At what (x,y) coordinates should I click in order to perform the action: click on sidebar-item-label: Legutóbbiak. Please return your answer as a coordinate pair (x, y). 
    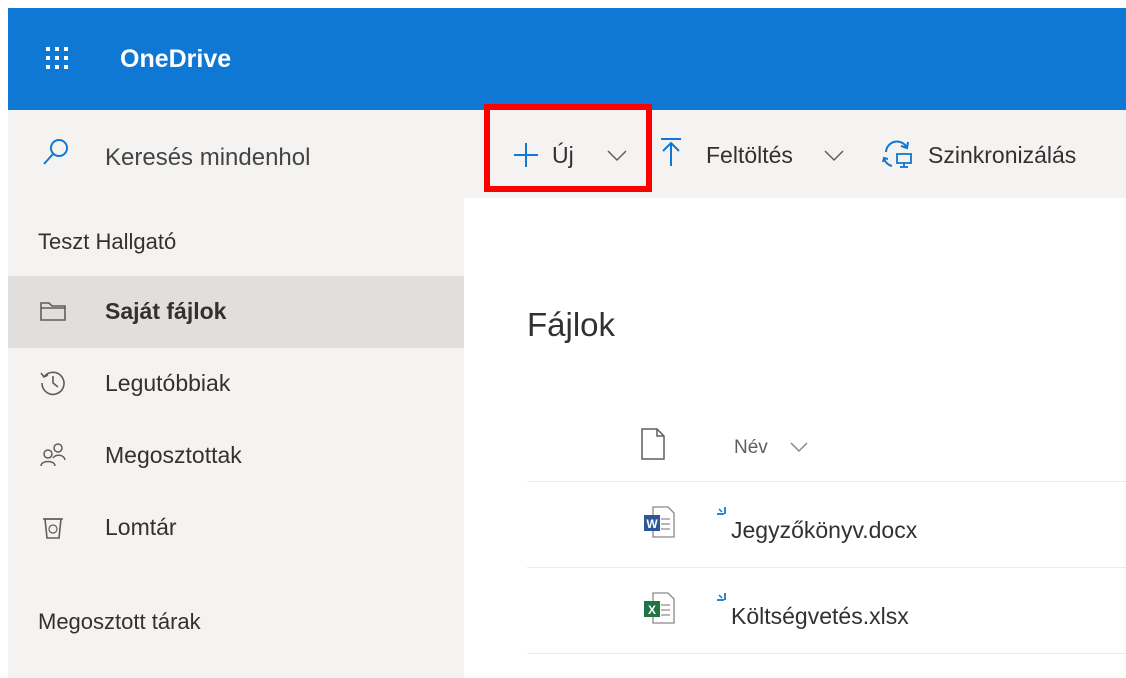
    Looking at the image, I should click on (168, 383).